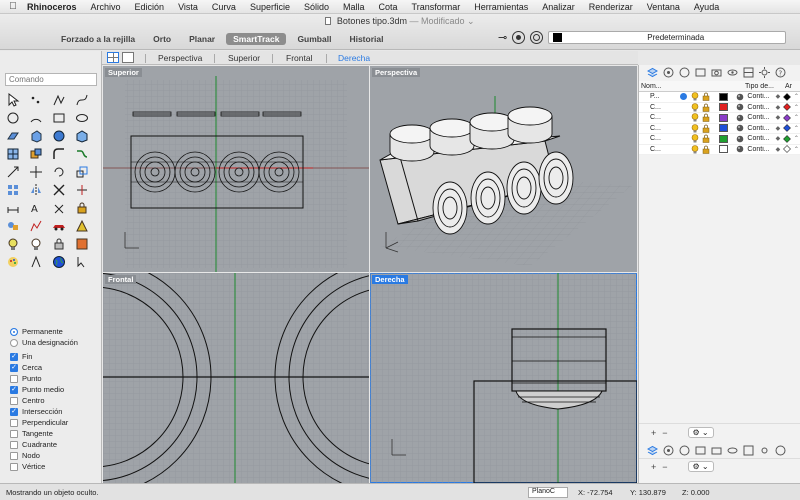 The image size is (800, 500). What do you see at coordinates (106, 7) in the screenshot?
I see `menu-archivo: Archivo` at bounding box center [106, 7].